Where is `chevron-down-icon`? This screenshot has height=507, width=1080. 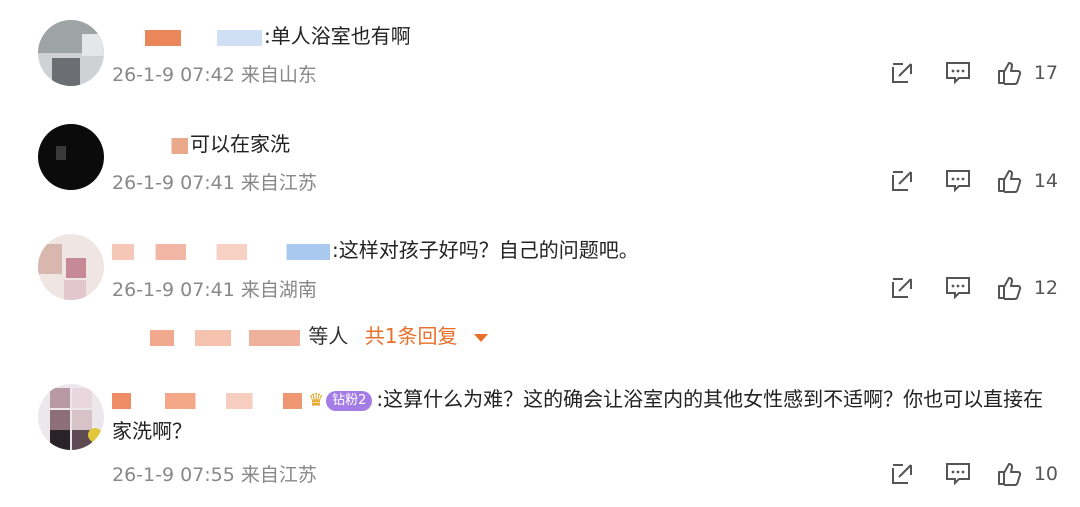 chevron-down-icon is located at coordinates (480, 337).